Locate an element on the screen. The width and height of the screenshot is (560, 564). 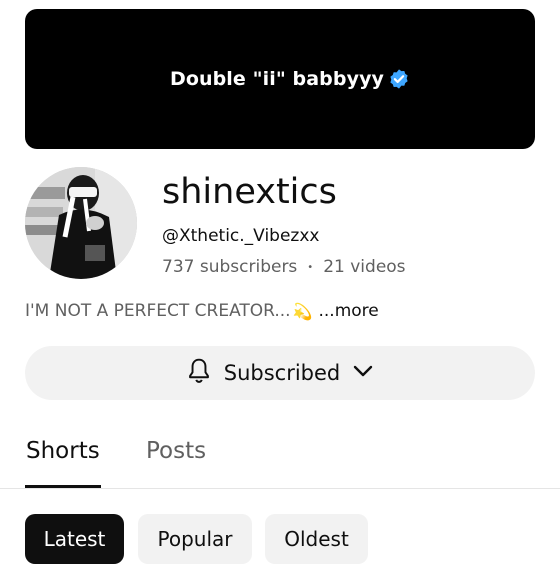
channel-tabs: Shorts Posts is located at coordinates (280, 459).